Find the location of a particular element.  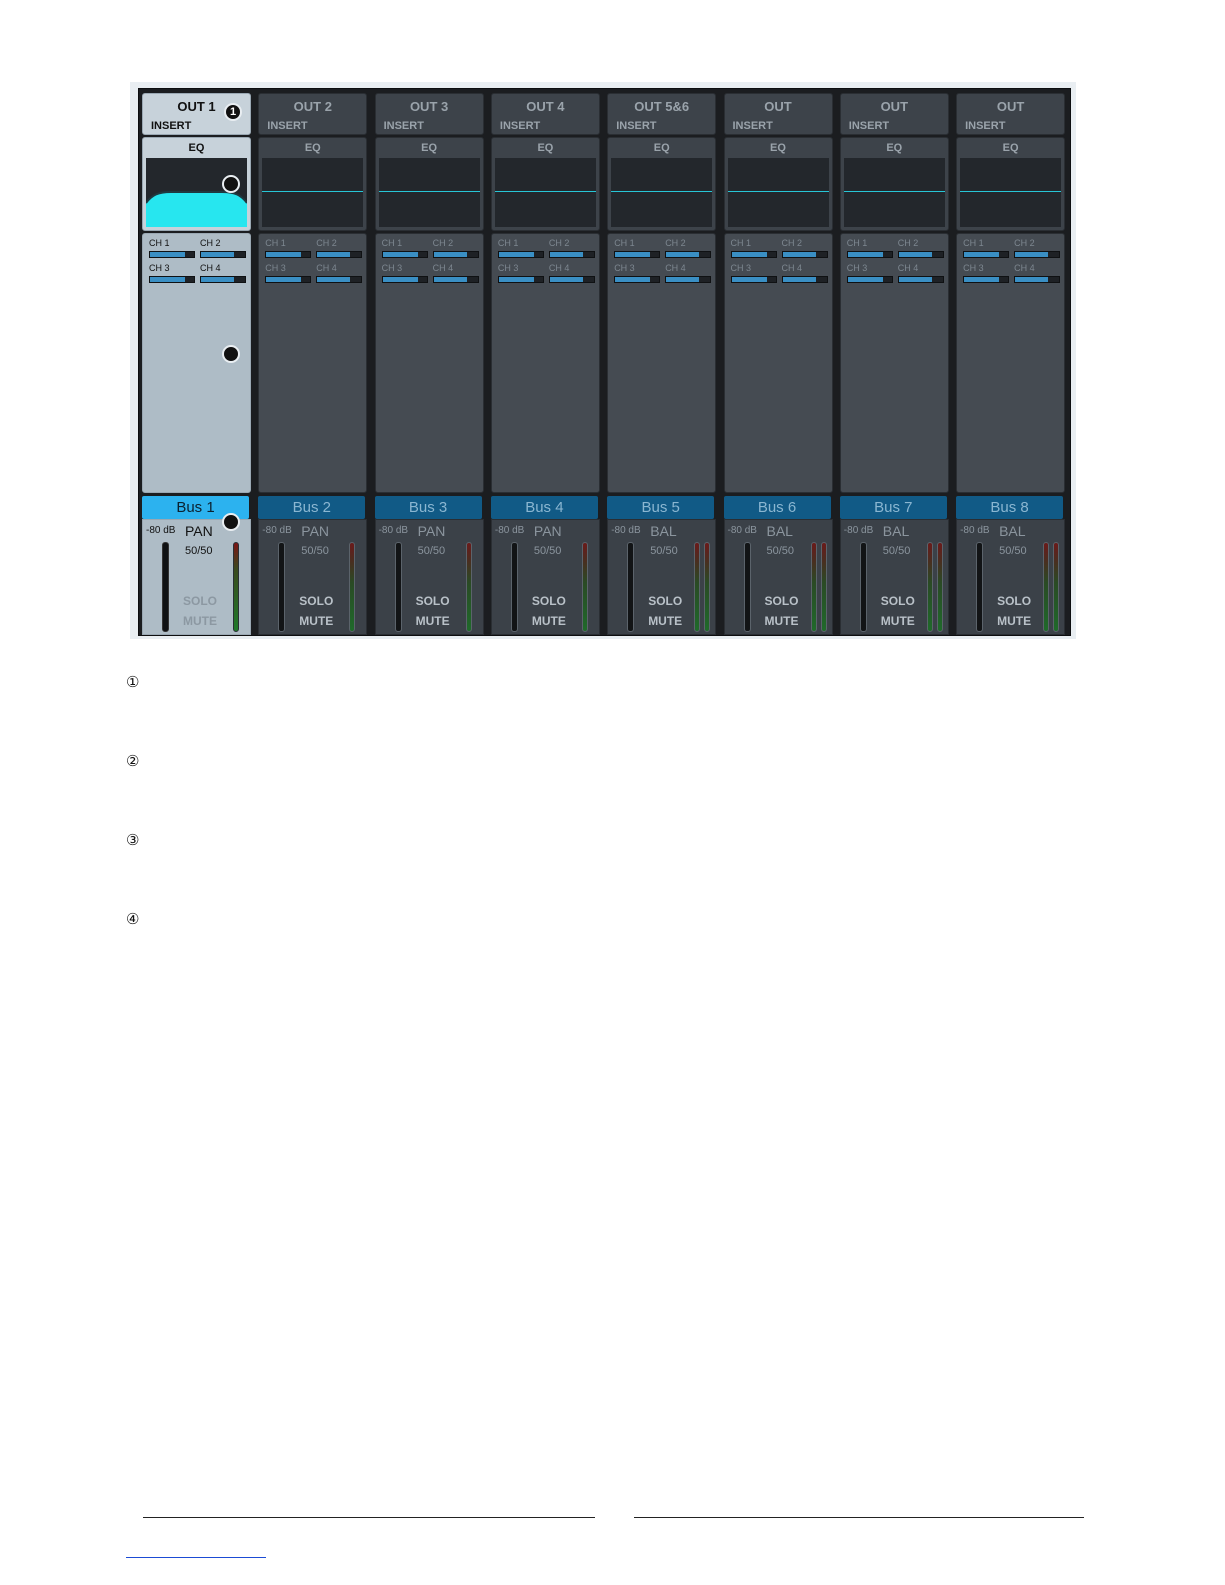

bus-button: Bus 4 is located at coordinates (544, 507).